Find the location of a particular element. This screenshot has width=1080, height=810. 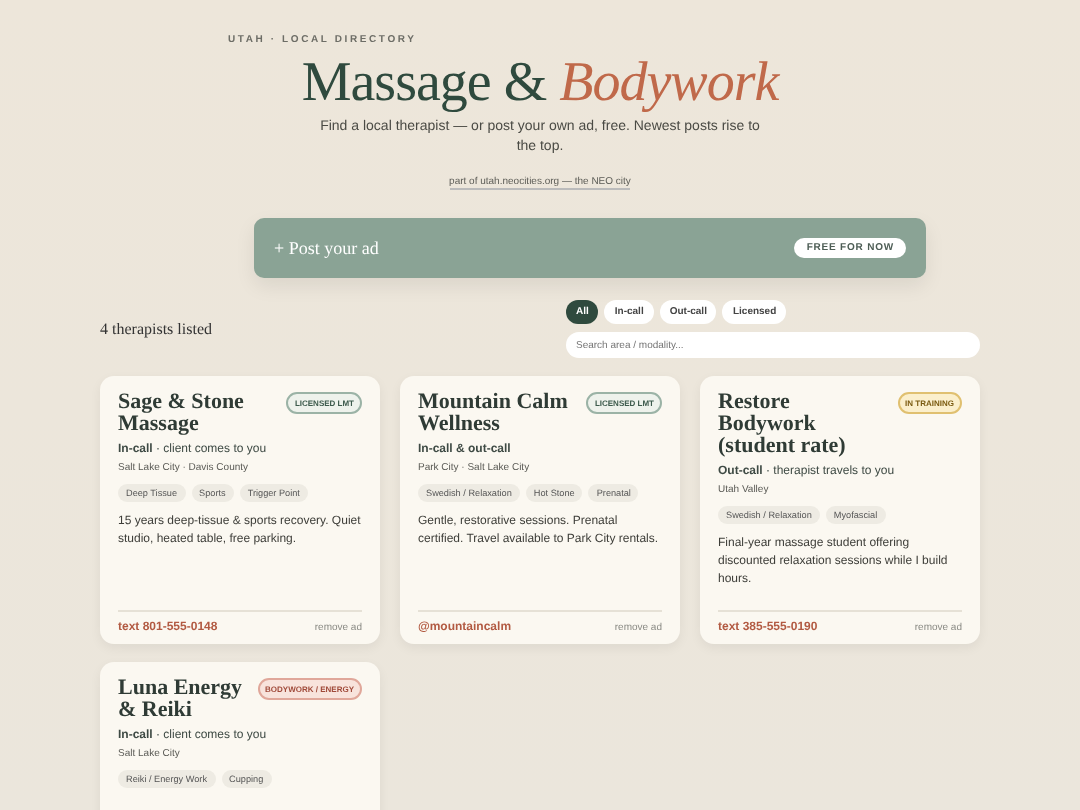

post-ad-label: + Post your ad is located at coordinates (326, 248).